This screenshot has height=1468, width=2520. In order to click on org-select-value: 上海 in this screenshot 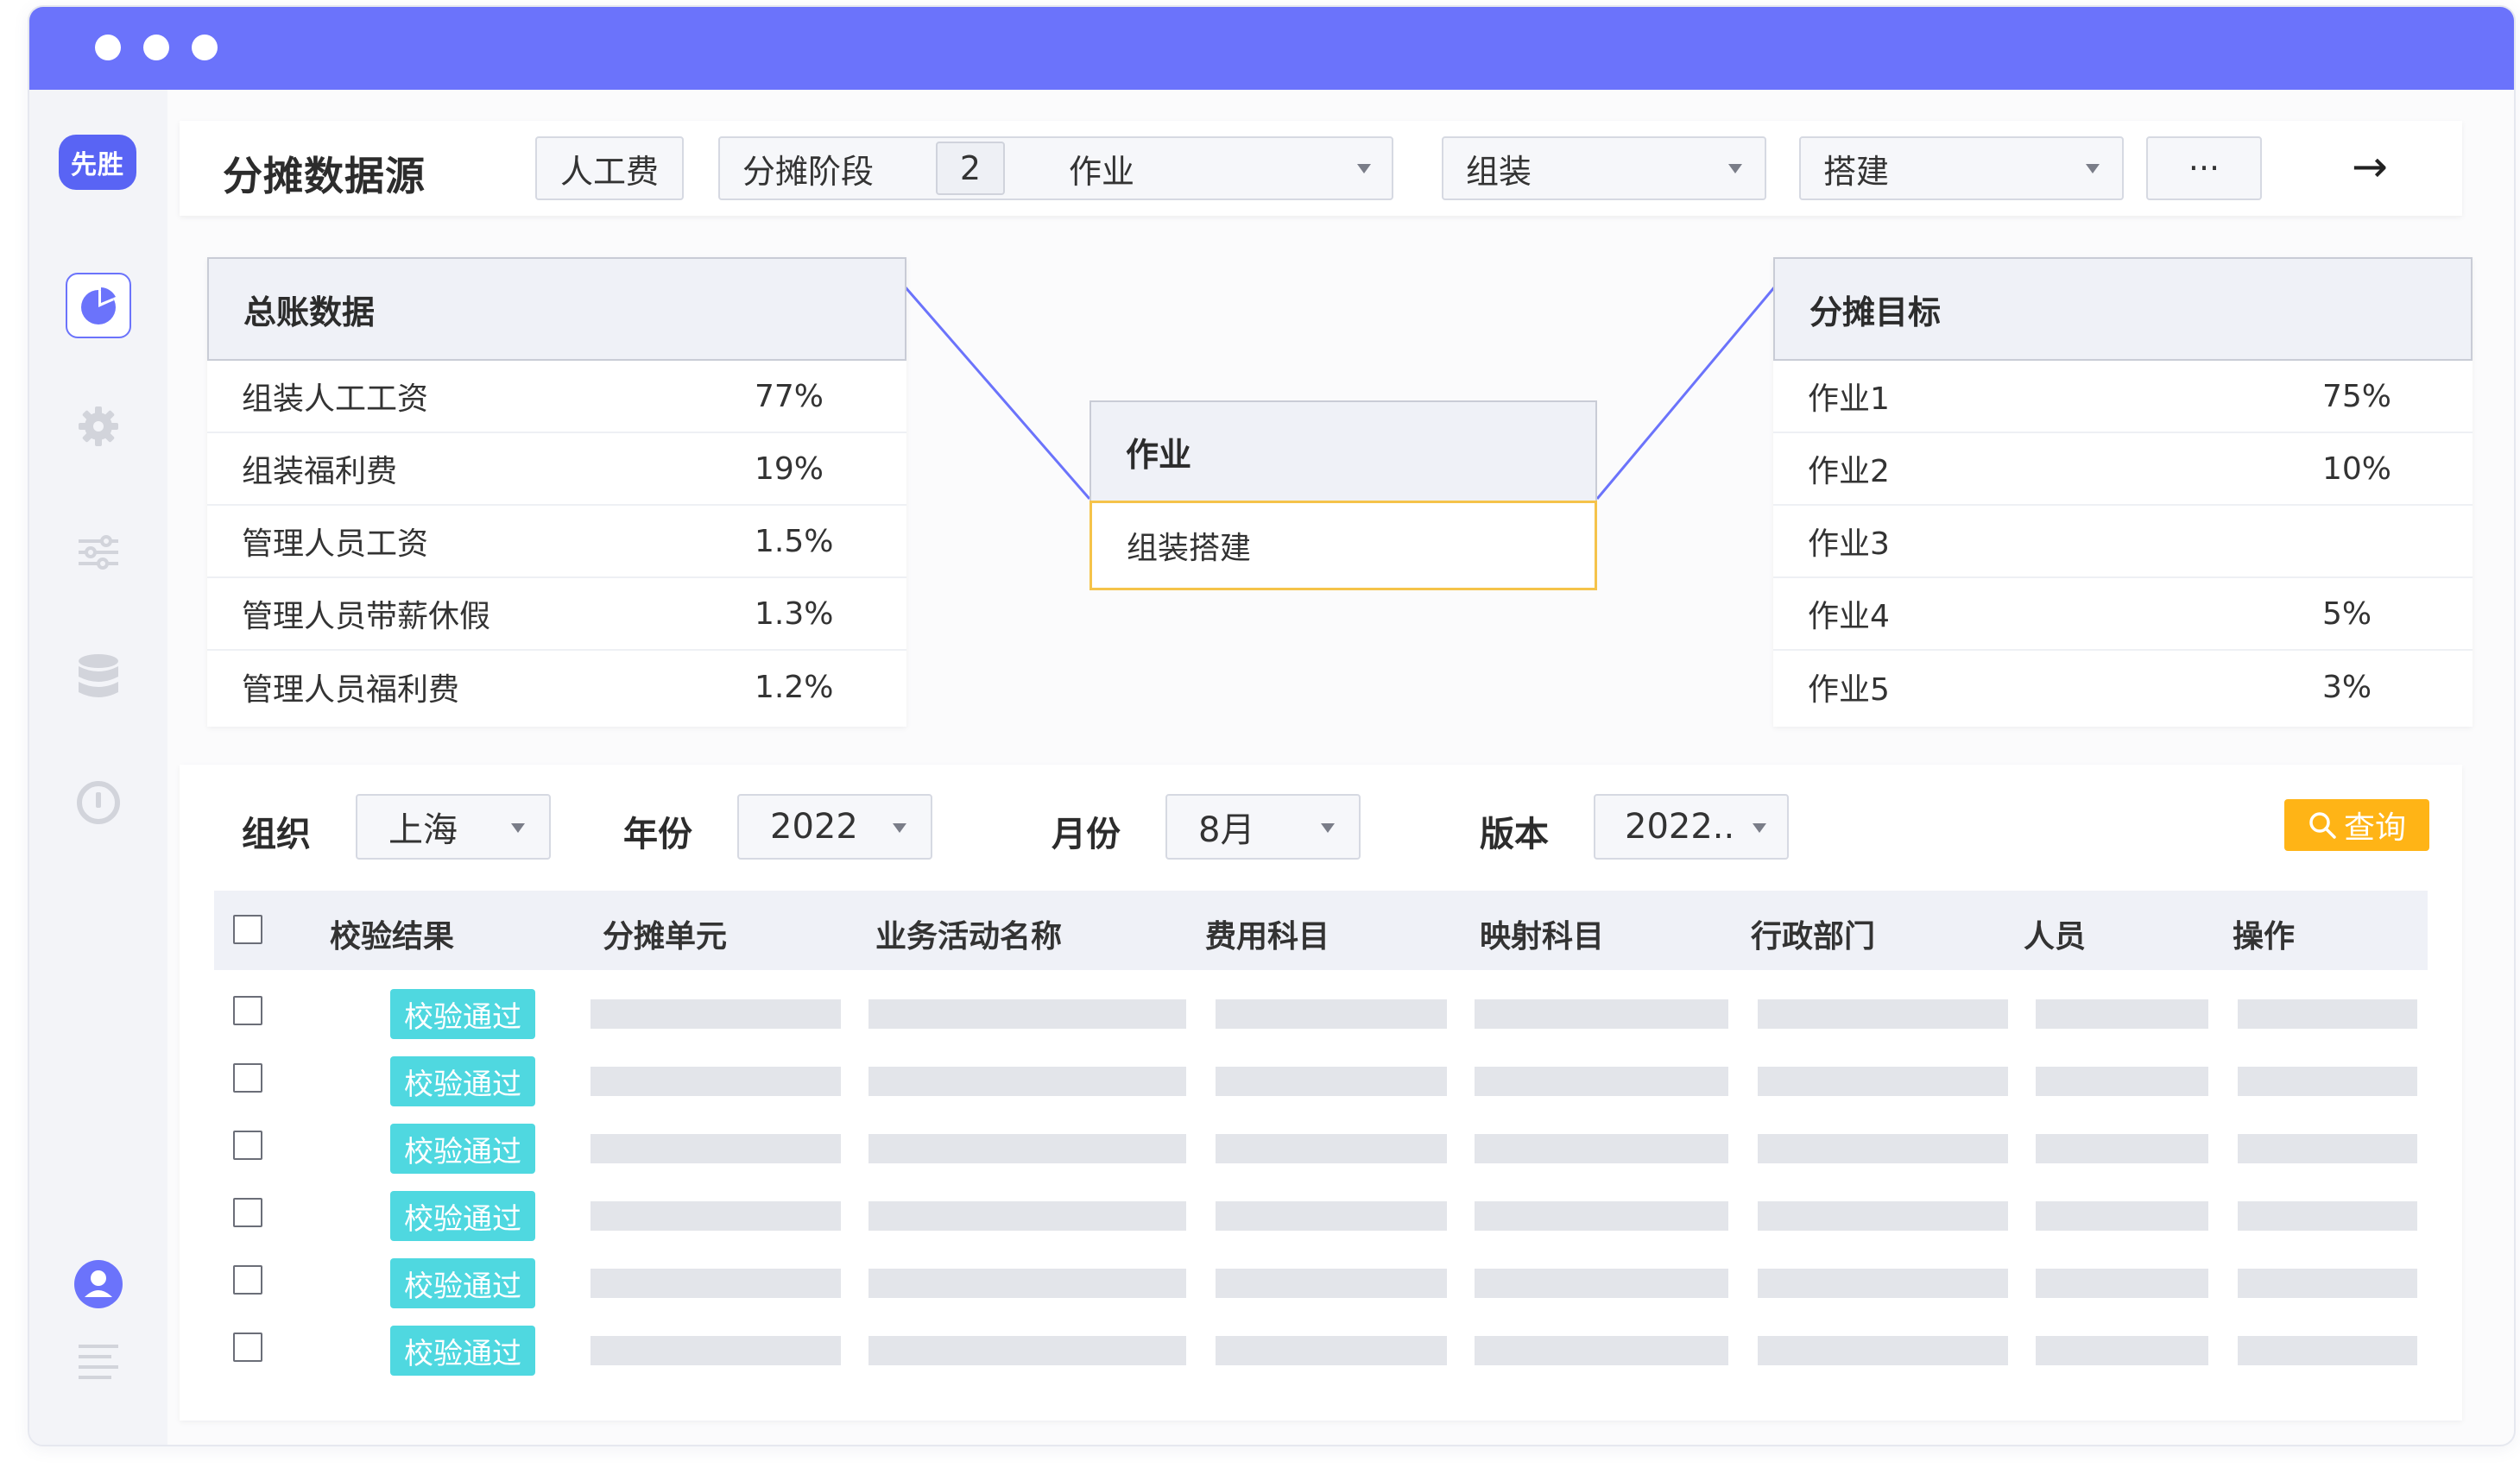, I will do `click(423, 830)`.